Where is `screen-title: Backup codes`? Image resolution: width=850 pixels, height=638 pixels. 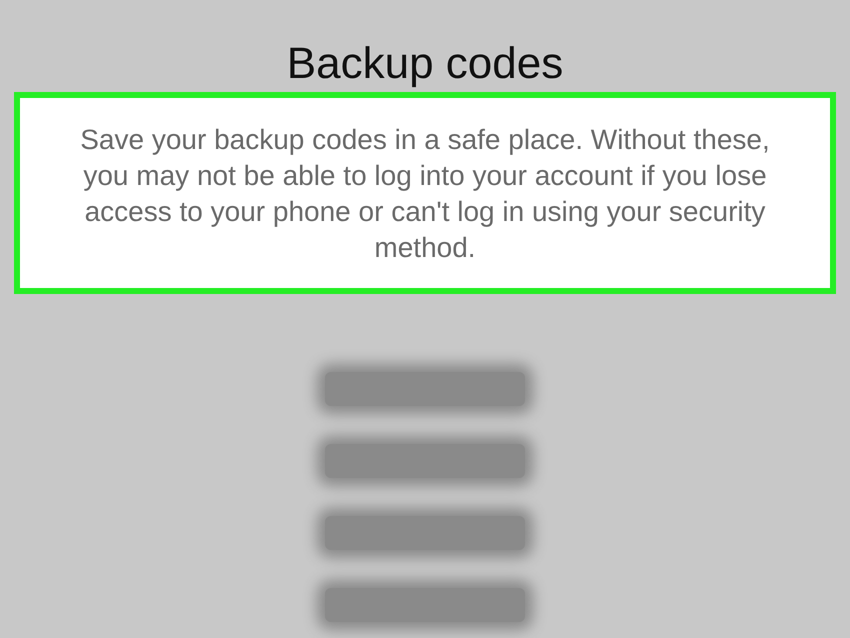 screen-title: Backup codes is located at coordinates (425, 64).